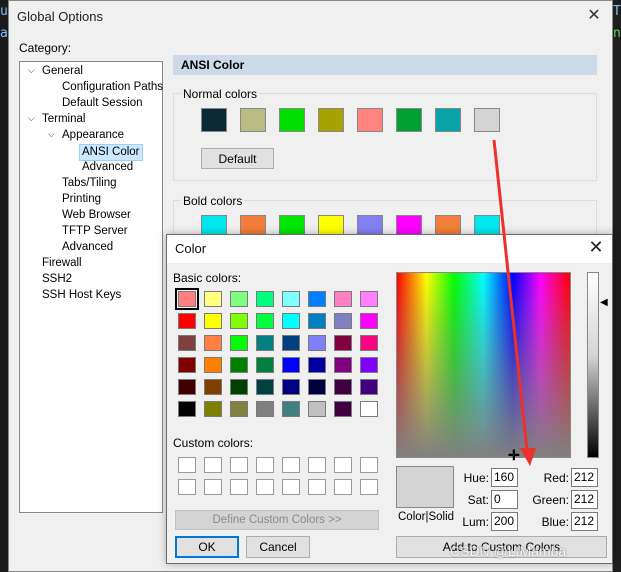 The height and width of the screenshot is (572, 621). I want to click on green-input: 212, so click(584, 499).